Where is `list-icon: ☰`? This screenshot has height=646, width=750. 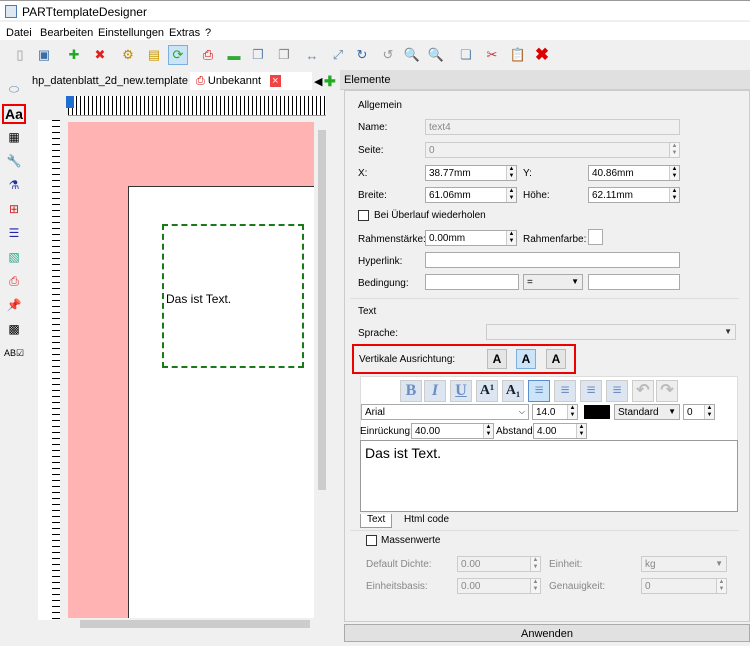 list-icon: ☰ is located at coordinates (14, 233).